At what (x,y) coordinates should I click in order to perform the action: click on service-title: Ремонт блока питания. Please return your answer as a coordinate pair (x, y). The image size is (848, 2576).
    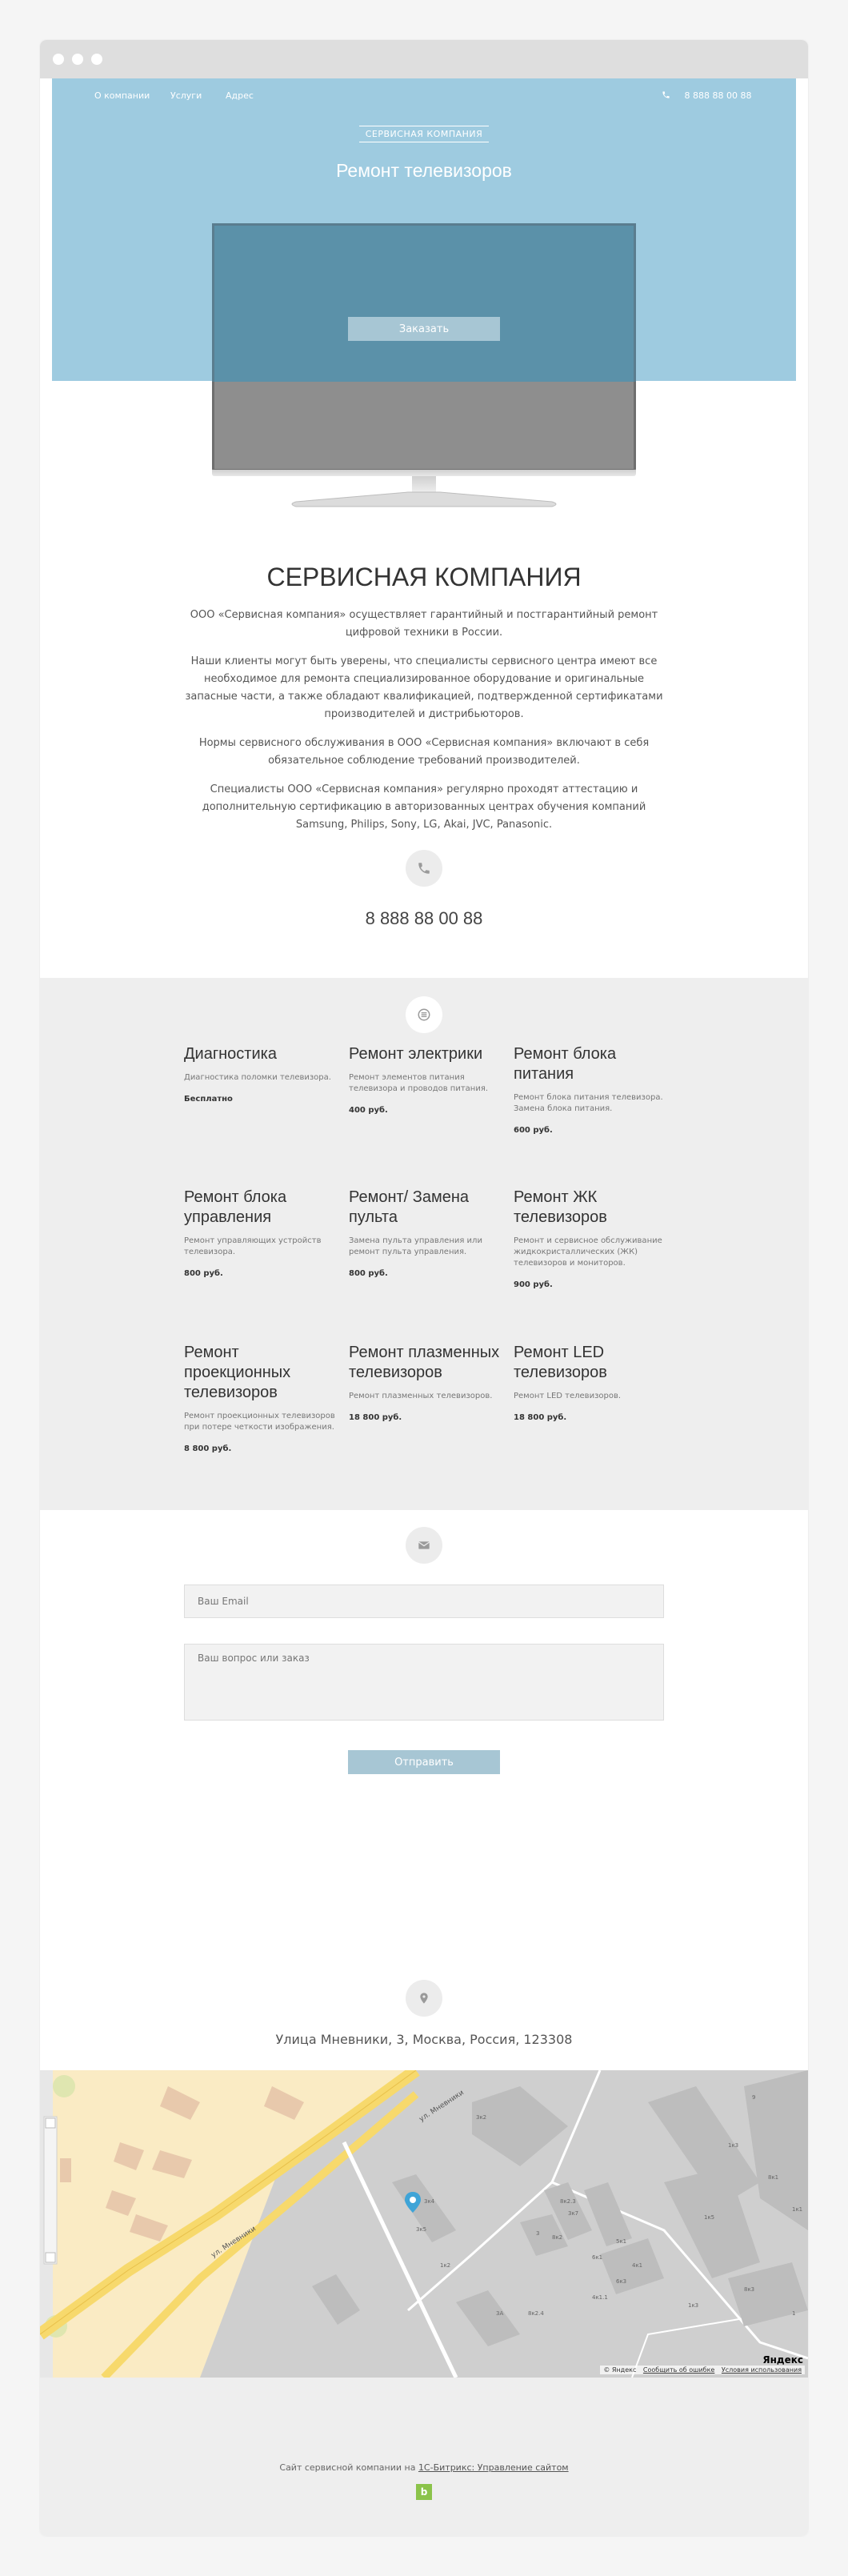
    Looking at the image, I should click on (565, 1064).